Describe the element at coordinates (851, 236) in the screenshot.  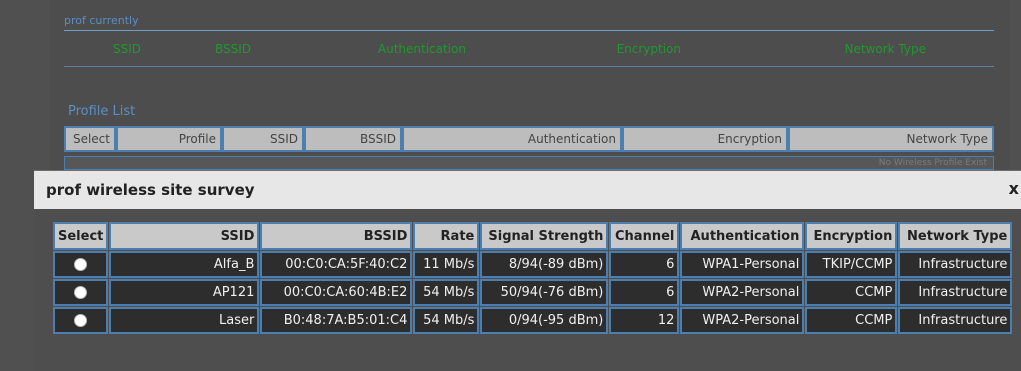
I see `col-encryption: Encryption` at that location.